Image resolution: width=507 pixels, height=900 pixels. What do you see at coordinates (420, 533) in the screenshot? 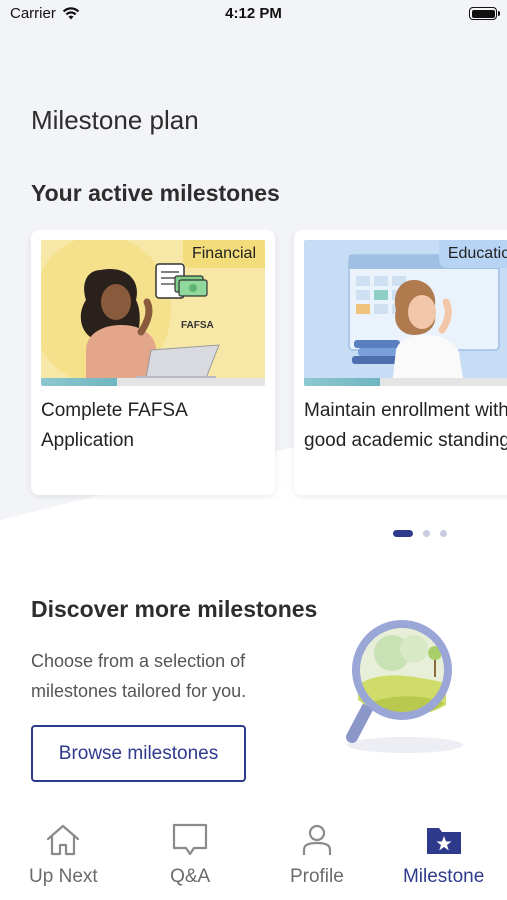
I see `carousel-pagination` at bounding box center [420, 533].